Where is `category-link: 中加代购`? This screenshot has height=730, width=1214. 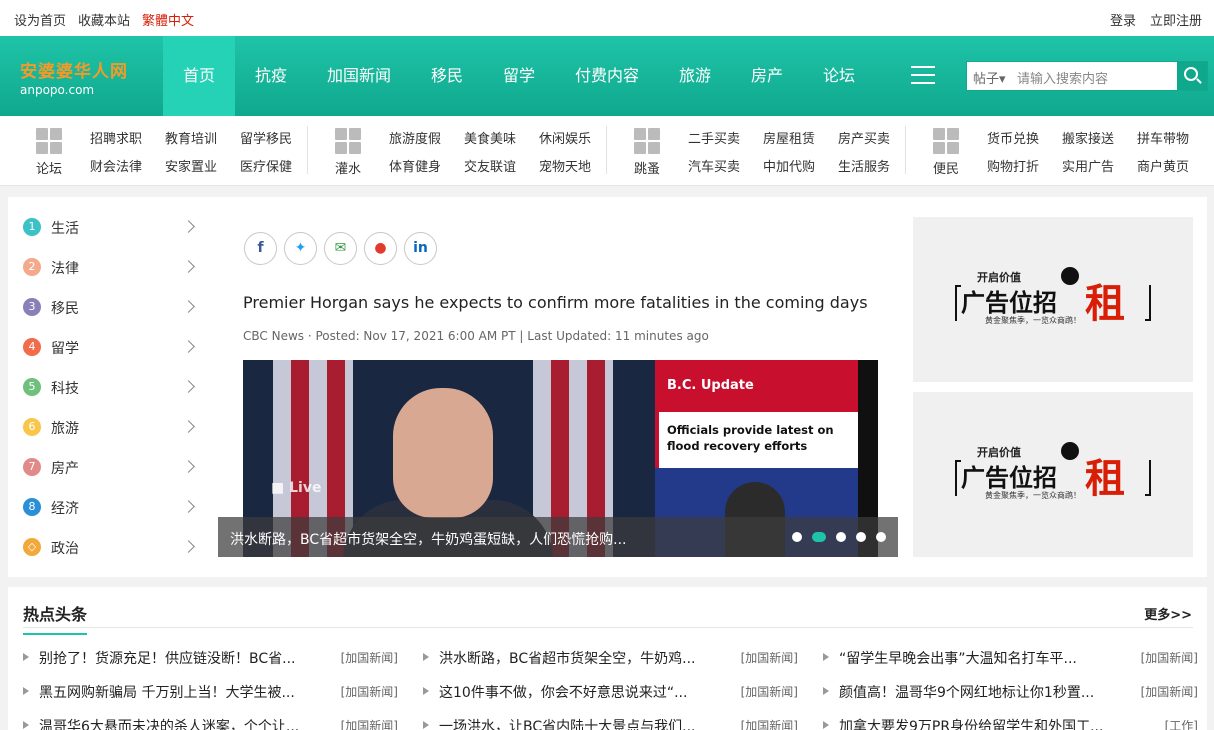 category-link: 中加代购 is located at coordinates (800, 165).